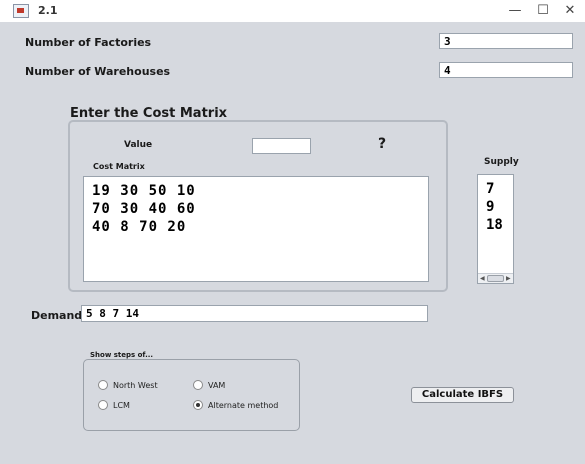 The image size is (585, 464). Describe the element at coordinates (482, 278) in the screenshot. I see `scroll-left-icon: ◀` at that location.